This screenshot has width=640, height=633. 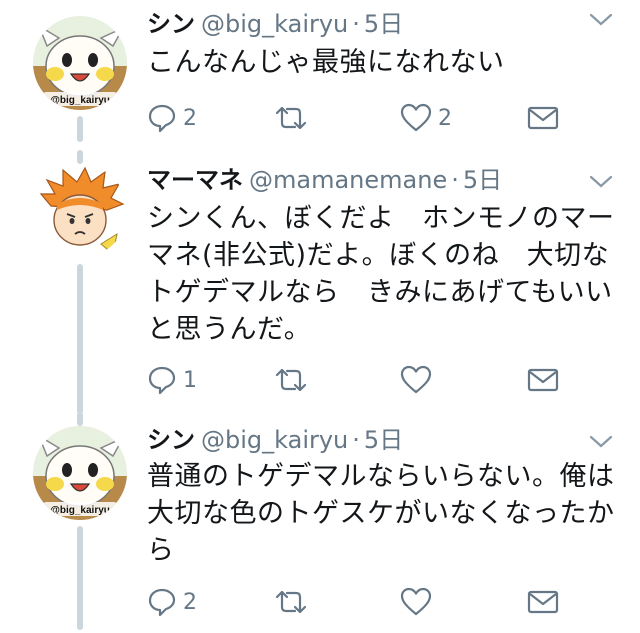 I want to click on tweet-text: 普通のトゲデマルならいらない。俺は大切な色のトゲスケがいなくなったから, so click(x=381, y=513).